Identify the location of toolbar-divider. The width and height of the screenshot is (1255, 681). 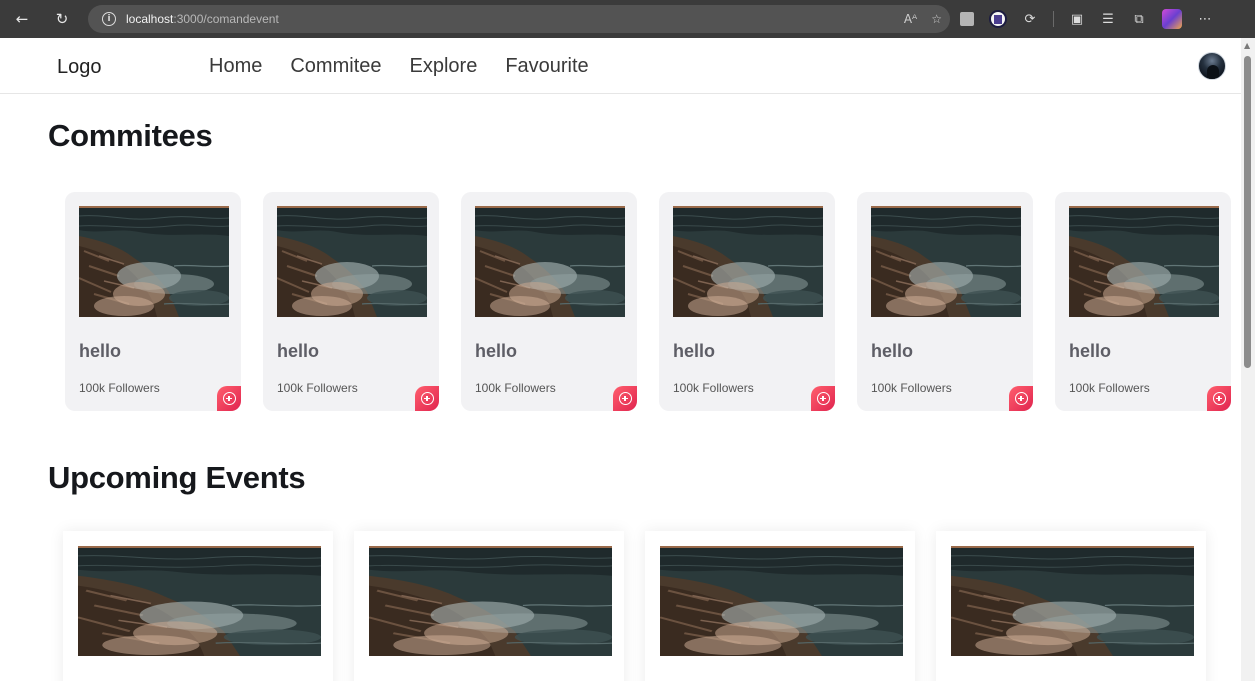
(1053, 19).